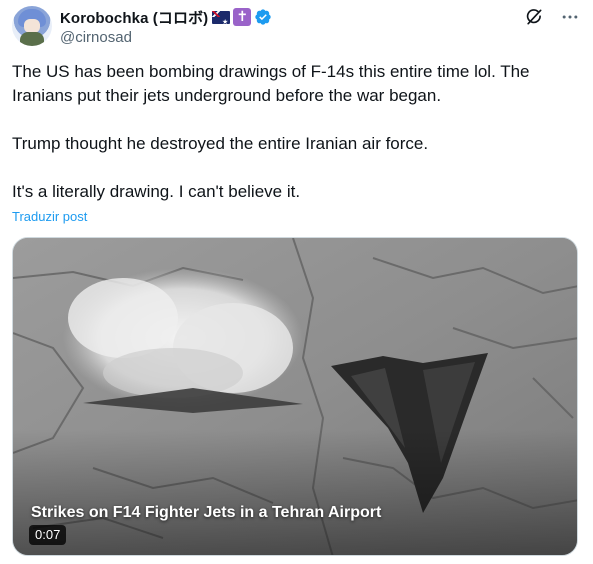 The height and width of the screenshot is (564, 593). I want to click on handle: @cirnosad, so click(166, 38).